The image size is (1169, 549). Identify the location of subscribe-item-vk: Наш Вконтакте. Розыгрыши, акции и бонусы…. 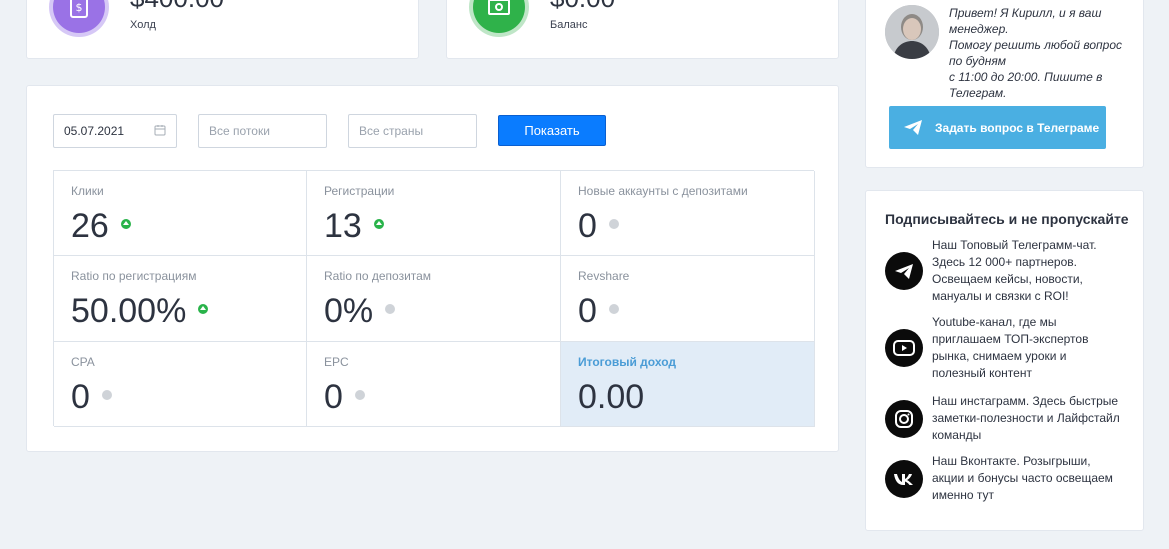
(1010, 478).